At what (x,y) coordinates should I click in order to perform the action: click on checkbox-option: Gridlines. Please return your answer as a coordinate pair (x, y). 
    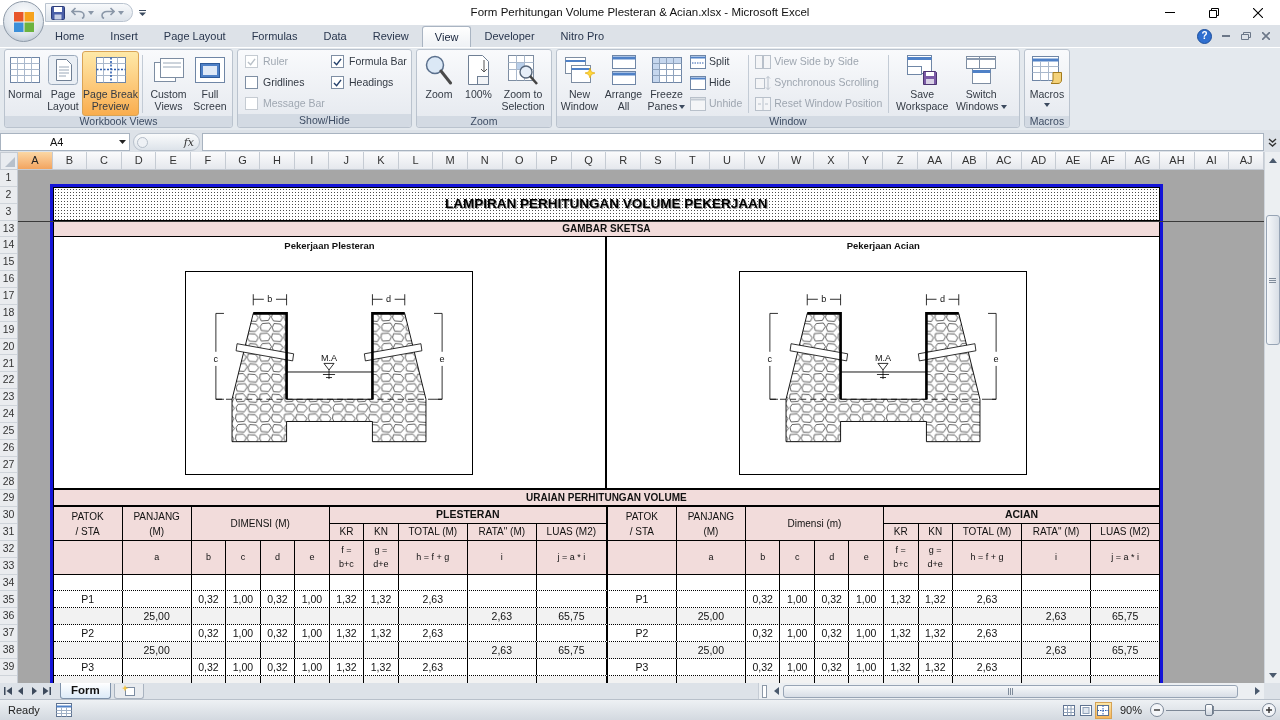
    Looking at the image, I should click on (288, 82).